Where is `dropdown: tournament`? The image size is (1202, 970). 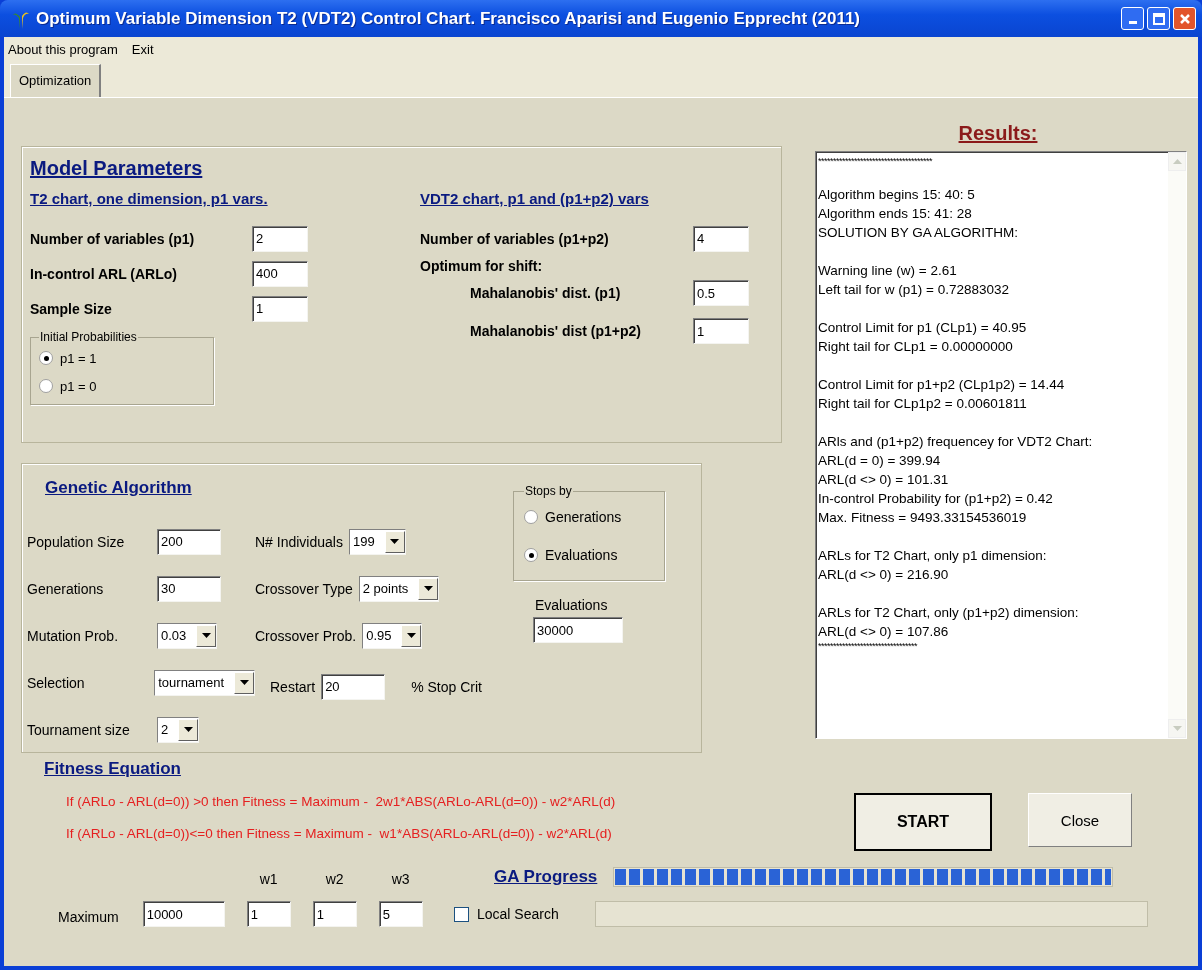 dropdown: tournament is located at coordinates (204, 682).